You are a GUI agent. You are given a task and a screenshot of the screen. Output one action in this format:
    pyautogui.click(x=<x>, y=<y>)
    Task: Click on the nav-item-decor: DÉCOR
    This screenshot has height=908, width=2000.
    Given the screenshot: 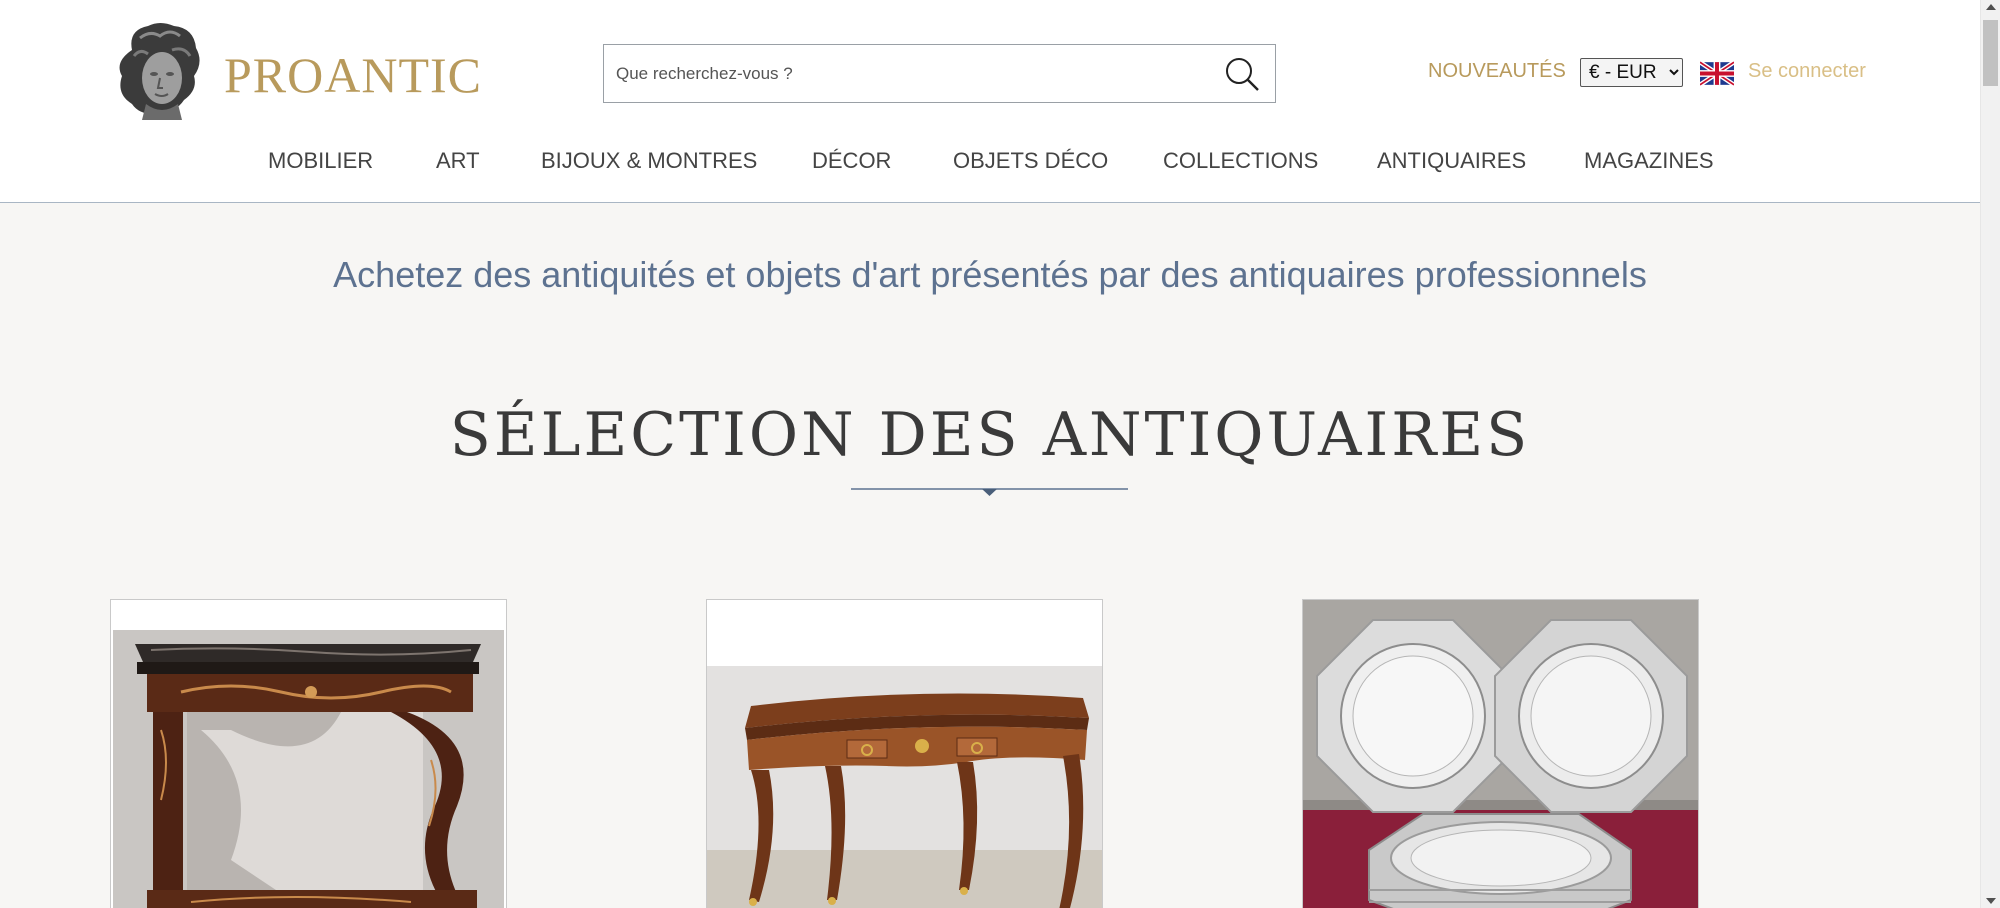 What is the action you would take?
    pyautogui.click(x=851, y=161)
    